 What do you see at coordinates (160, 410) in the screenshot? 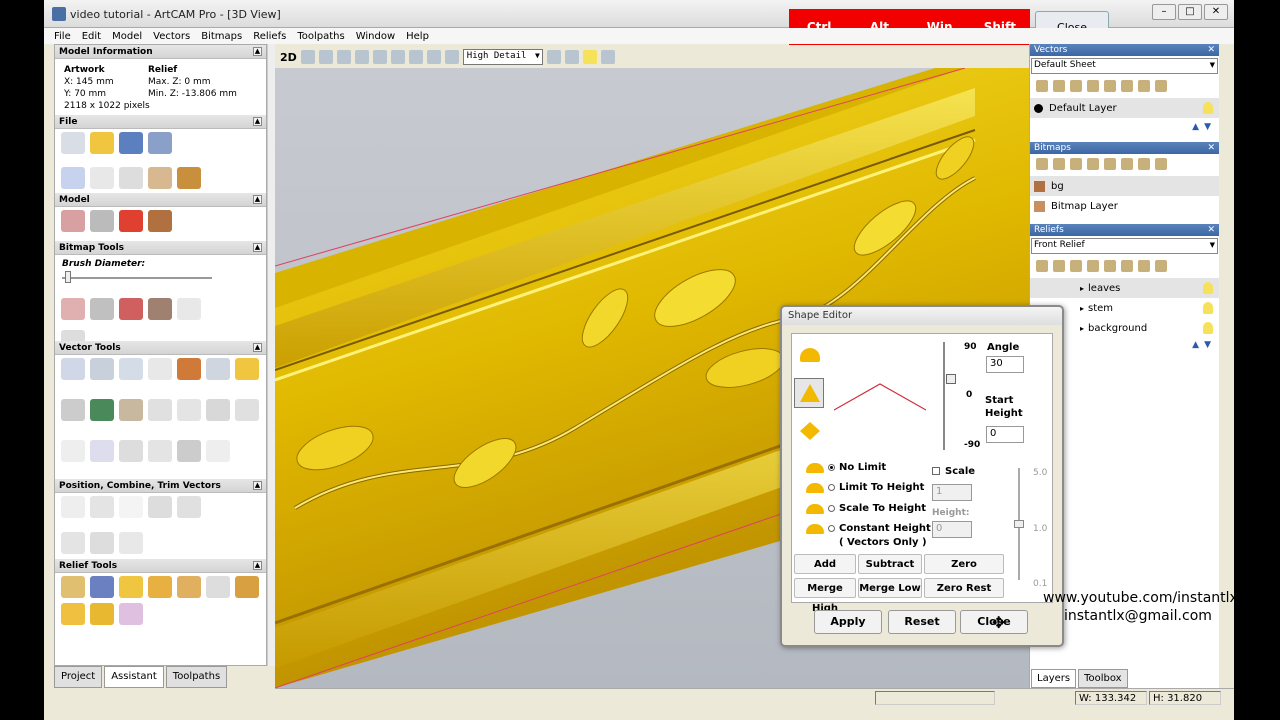
I see `curve-icon` at bounding box center [160, 410].